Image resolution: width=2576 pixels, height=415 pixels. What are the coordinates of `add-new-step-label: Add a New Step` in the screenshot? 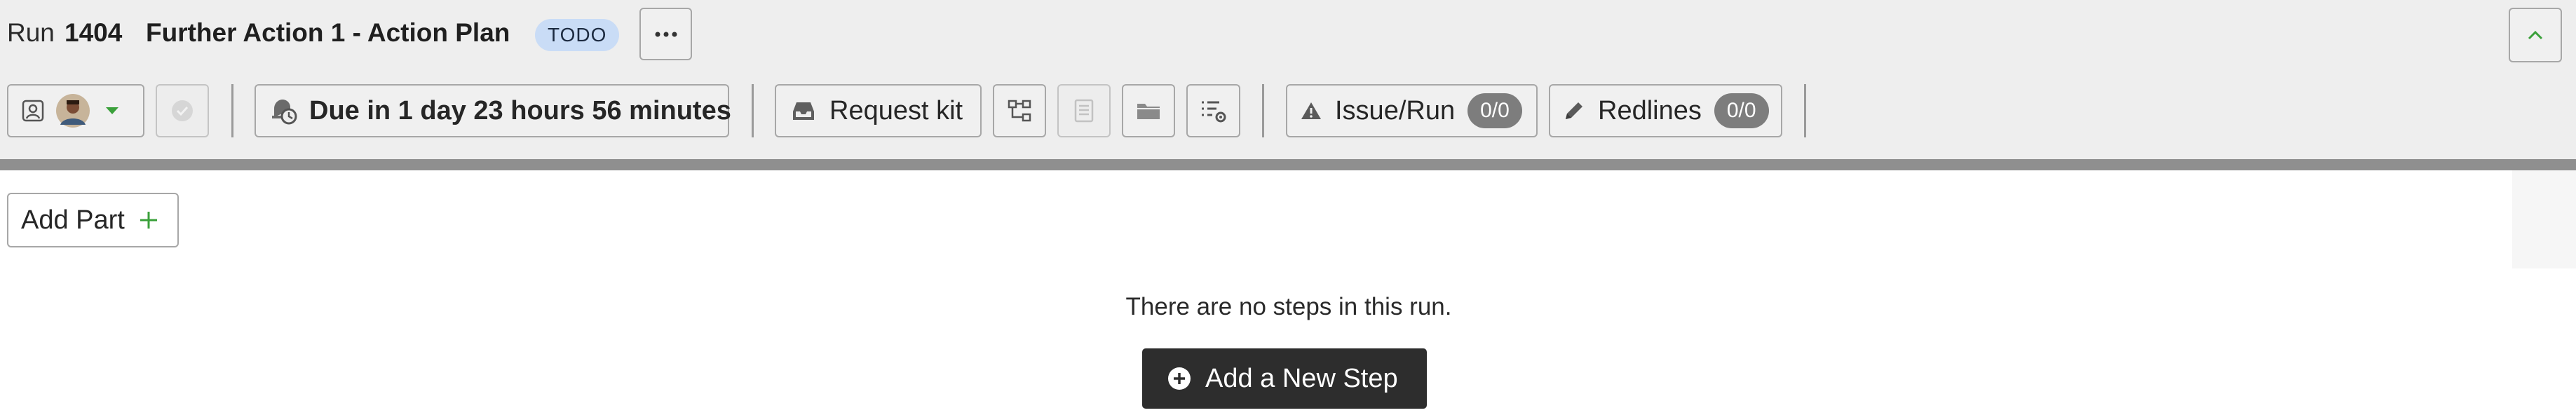 It's located at (1301, 378).